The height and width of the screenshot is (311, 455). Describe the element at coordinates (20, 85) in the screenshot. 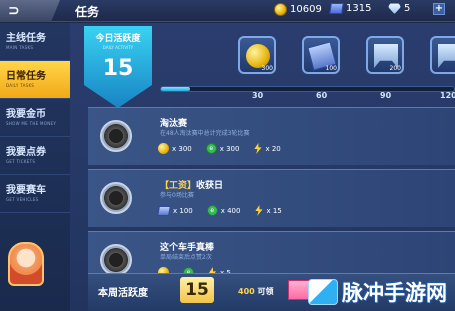

I see `sidebar-item-sublabel: DAILY TASKS` at that location.